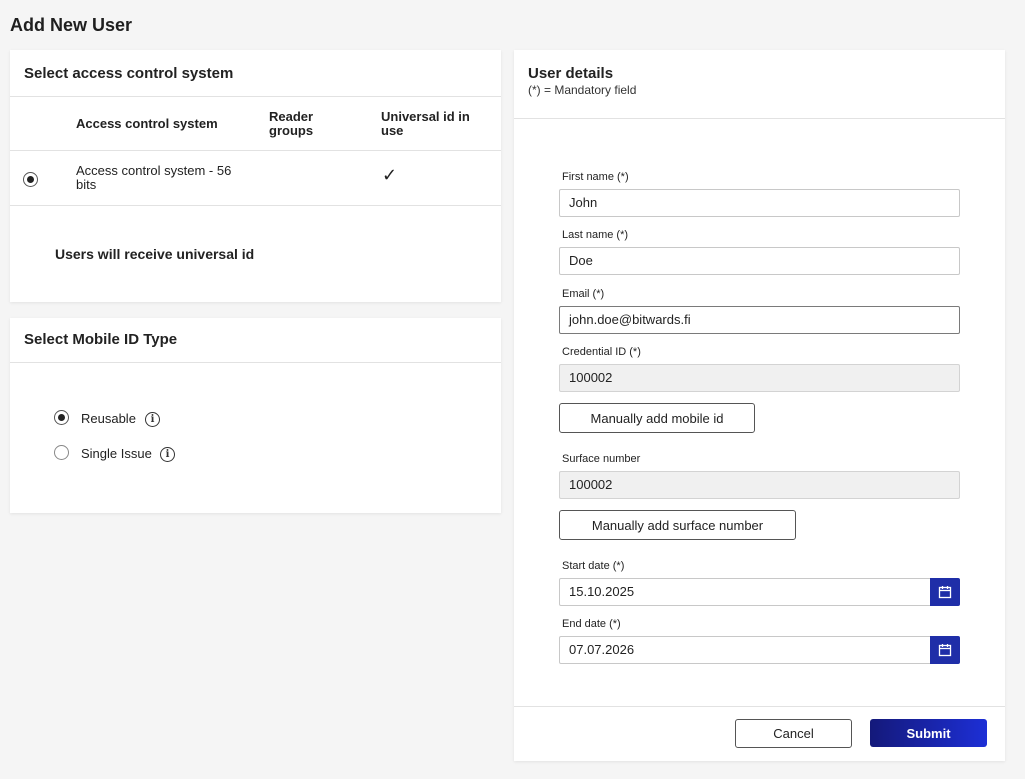 The width and height of the screenshot is (1025, 779). I want to click on start-date-label: Start date (*), so click(593, 566).